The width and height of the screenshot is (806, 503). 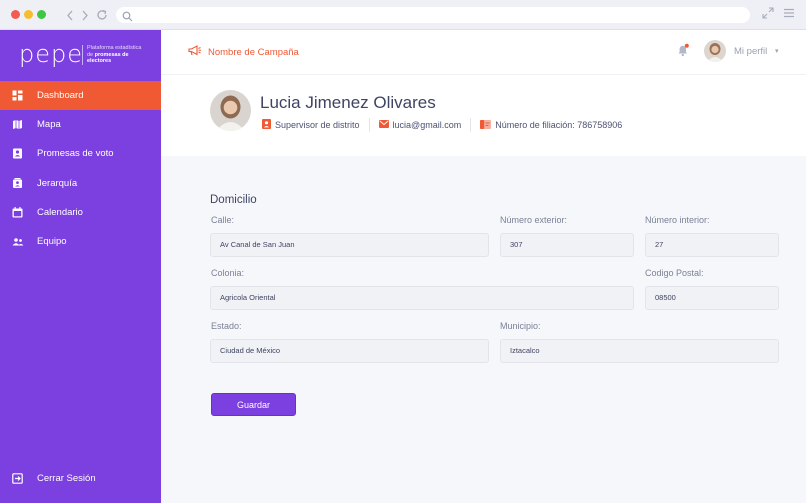 I want to click on municipio-input: Iztacalco, so click(x=639, y=351).